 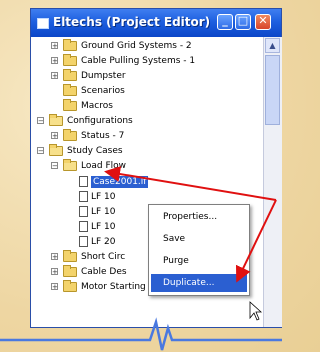 What do you see at coordinates (272, 45) in the screenshot?
I see `scroll-up-icon: ▲` at bounding box center [272, 45].